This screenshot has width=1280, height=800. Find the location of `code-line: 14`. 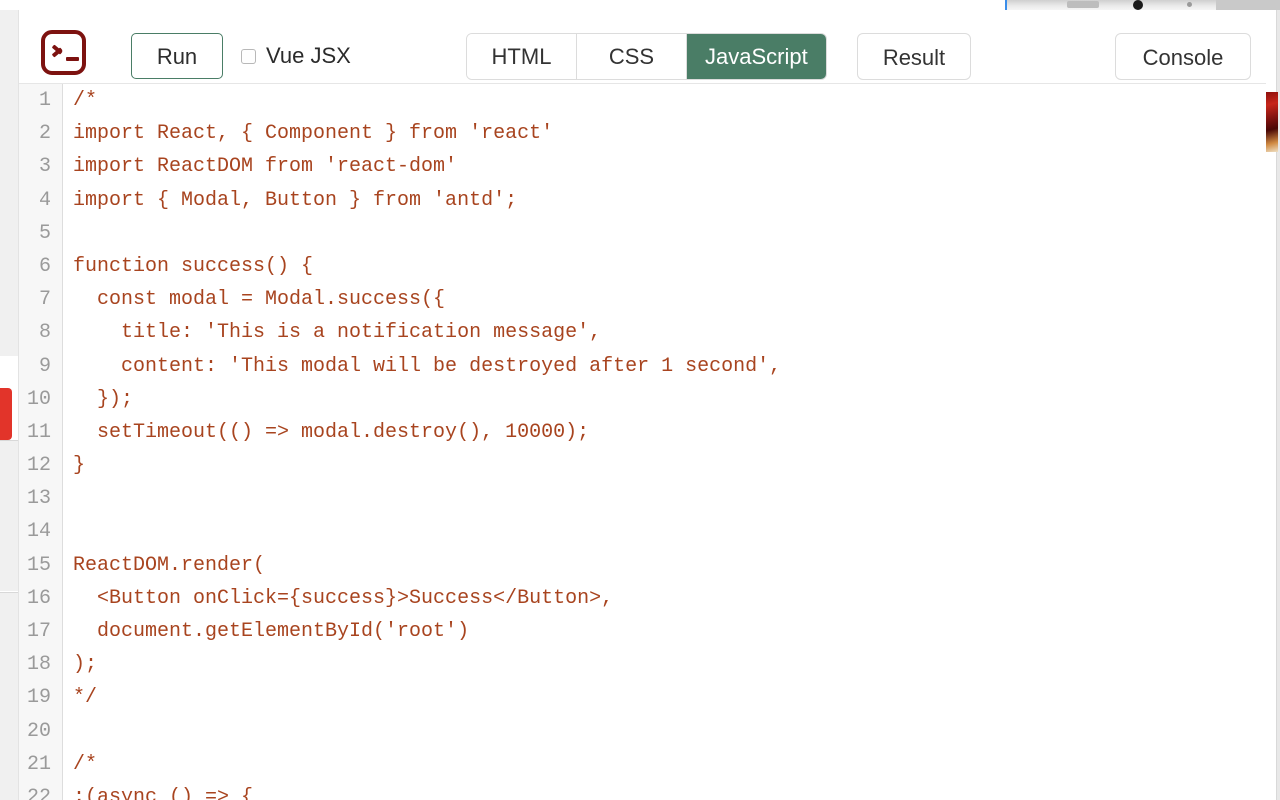

code-line: 14 is located at coordinates (642, 531).